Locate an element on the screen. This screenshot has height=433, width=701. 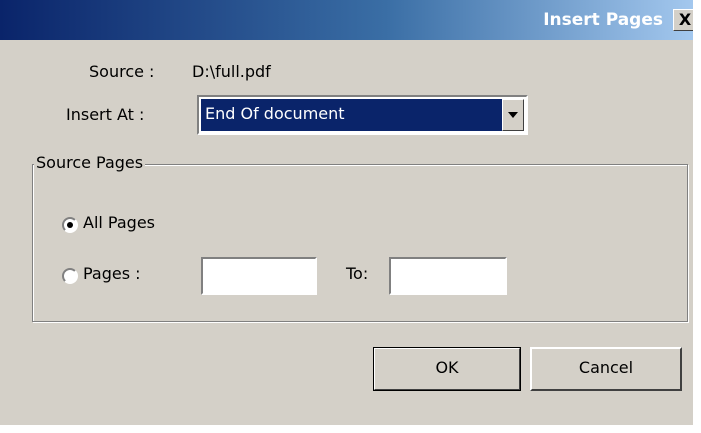
insert-at-selected-value: End Of document is located at coordinates (352, 115).